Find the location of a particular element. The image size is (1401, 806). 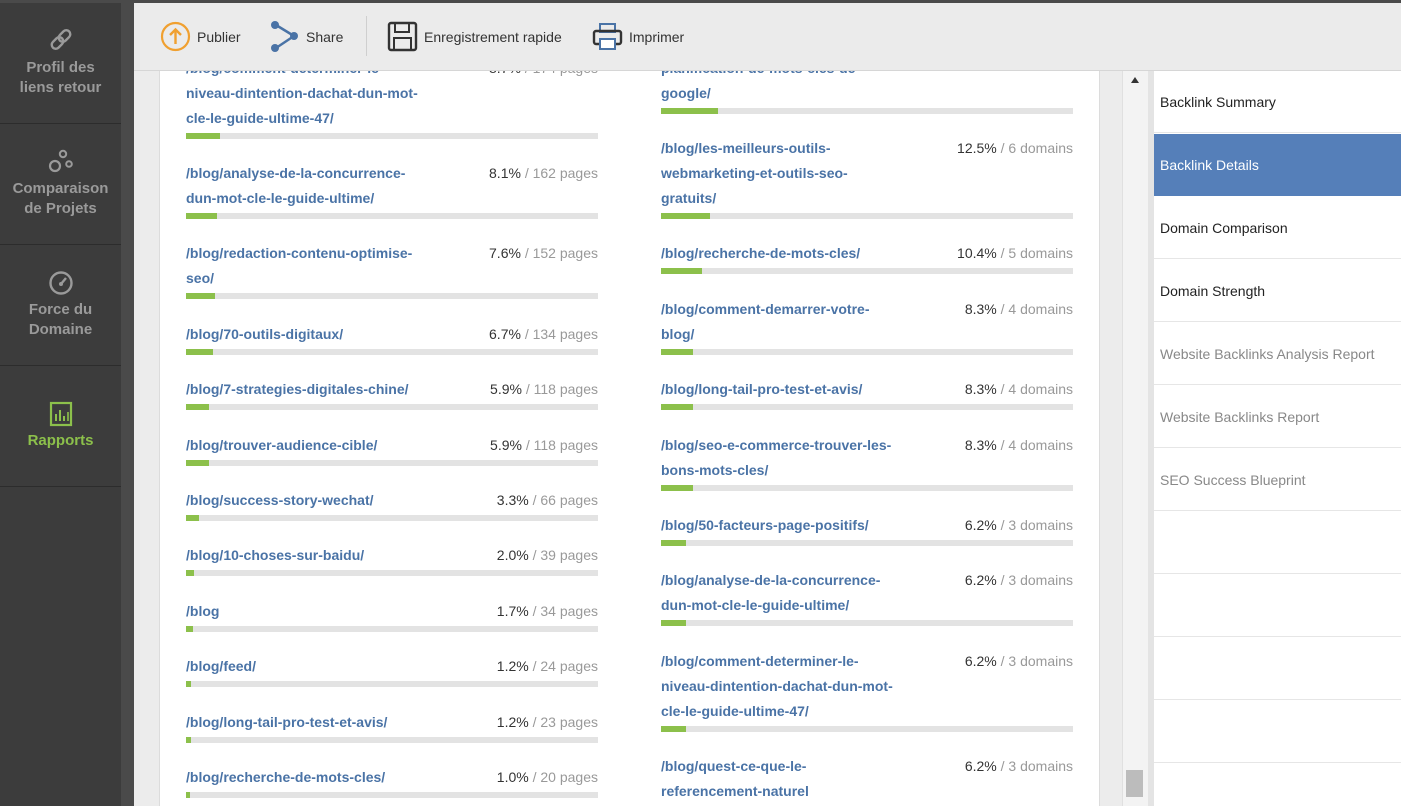

page-path-link: /blog/7-strategies-digitales-chine/ is located at coordinates (297, 389).